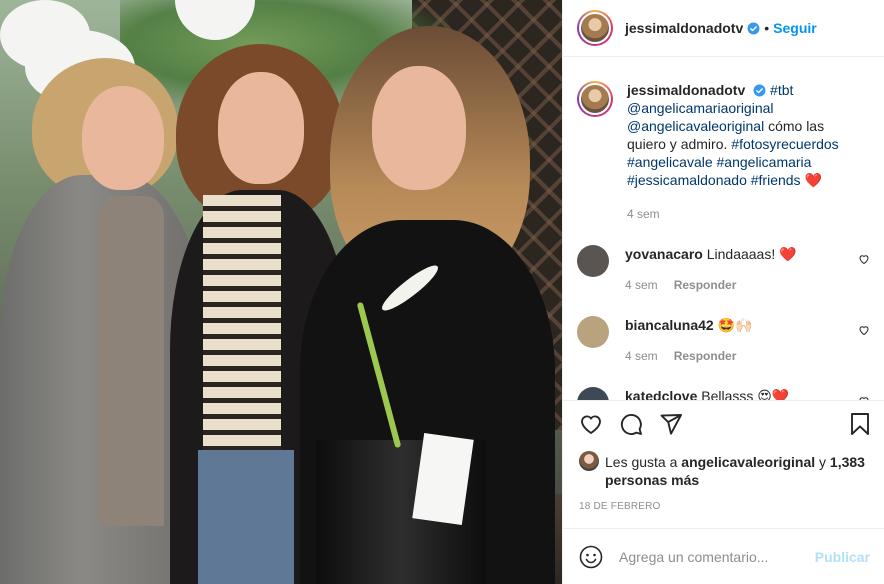  Describe the element at coordinates (813, 180) in the screenshot. I see `heart-emoji: ❤️` at that location.